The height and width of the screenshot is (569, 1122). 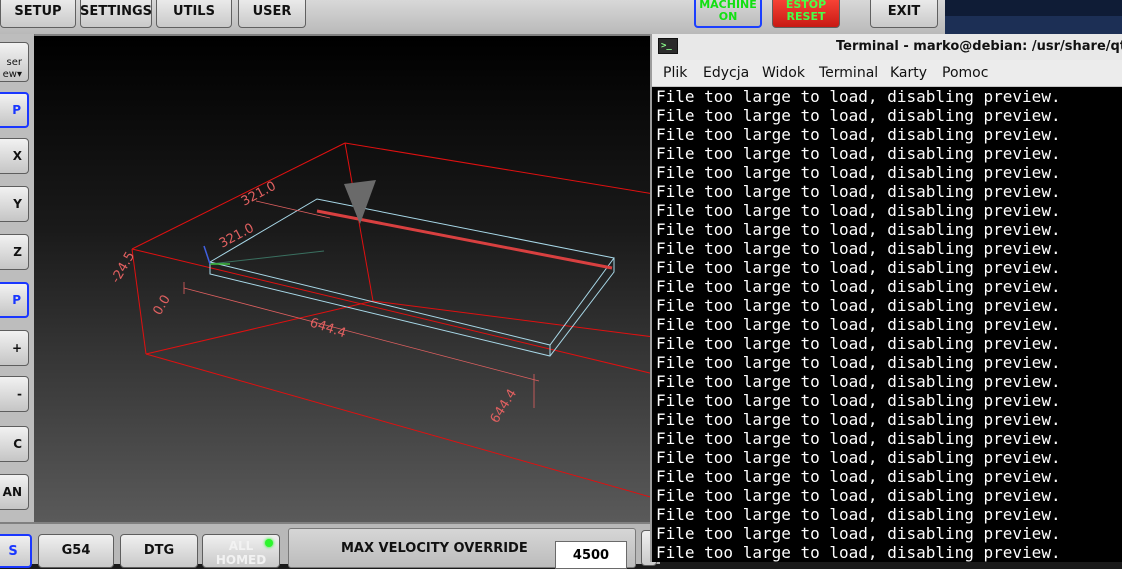 What do you see at coordinates (668, 46) in the screenshot?
I see `terminal-icon: >_` at bounding box center [668, 46].